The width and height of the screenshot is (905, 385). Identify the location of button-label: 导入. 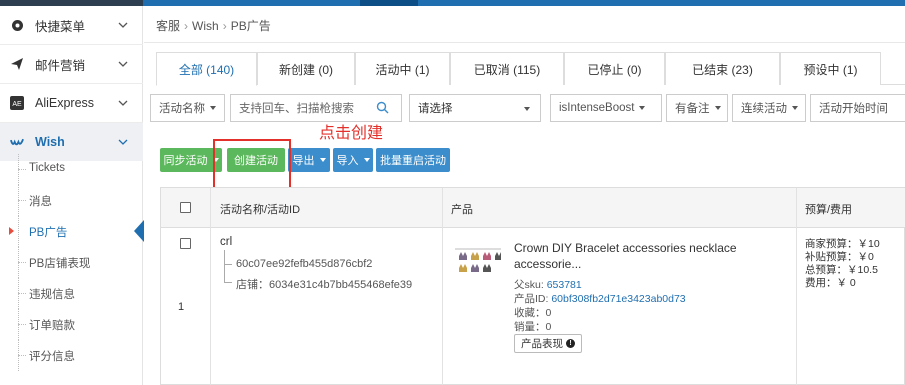
(347, 161).